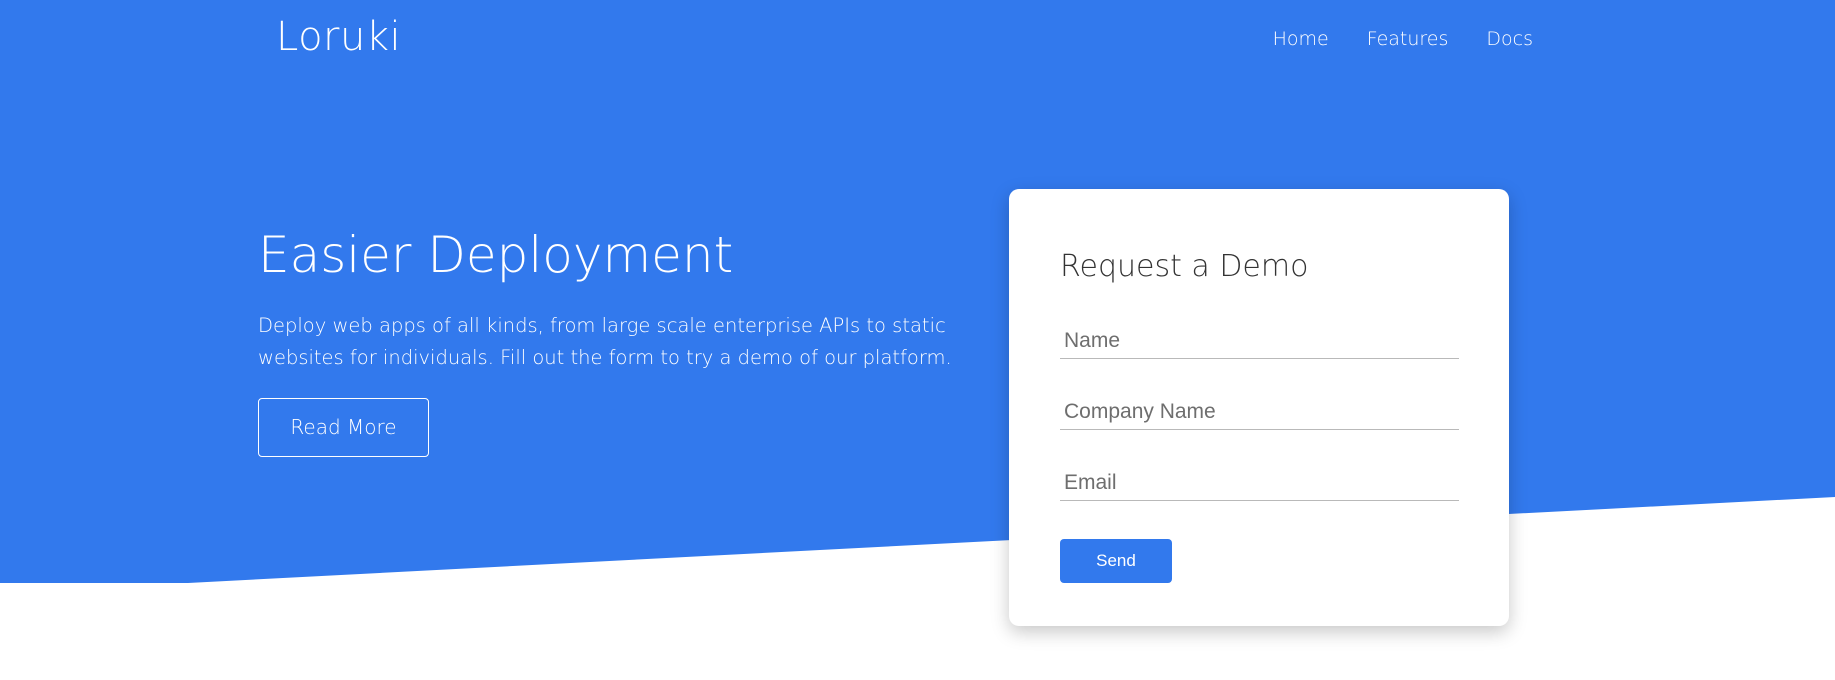  I want to click on company-name-input, so click(1259, 412).